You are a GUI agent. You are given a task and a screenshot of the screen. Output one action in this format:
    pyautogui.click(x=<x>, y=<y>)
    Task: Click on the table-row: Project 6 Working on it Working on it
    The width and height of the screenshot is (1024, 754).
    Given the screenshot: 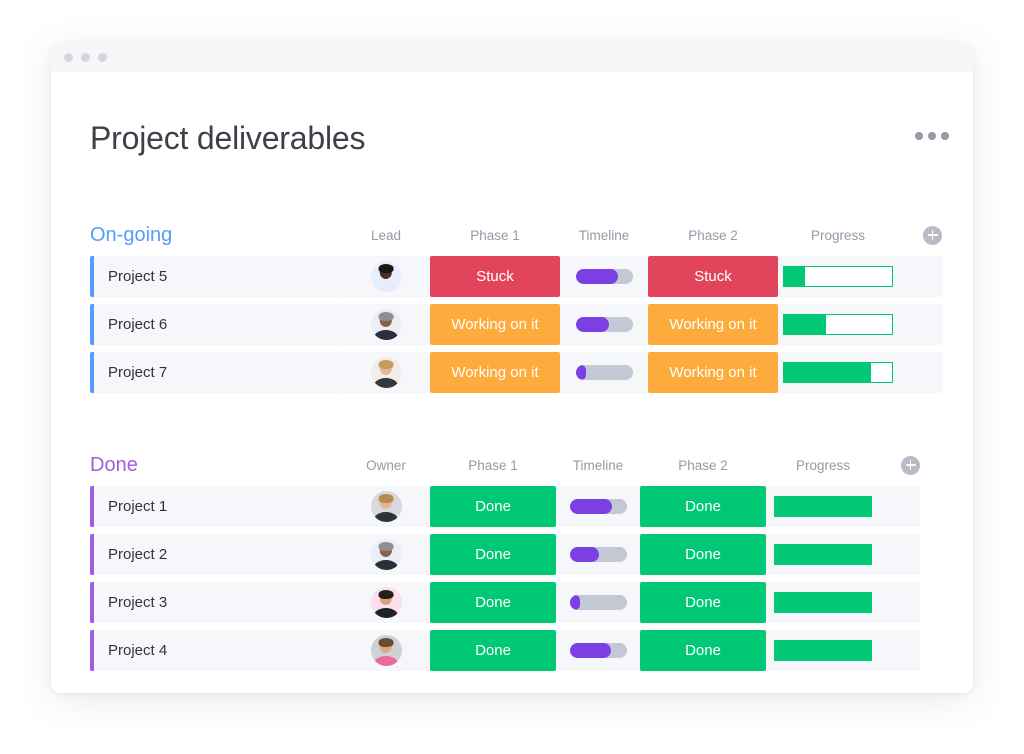 What is the action you would take?
    pyautogui.click(x=531, y=324)
    